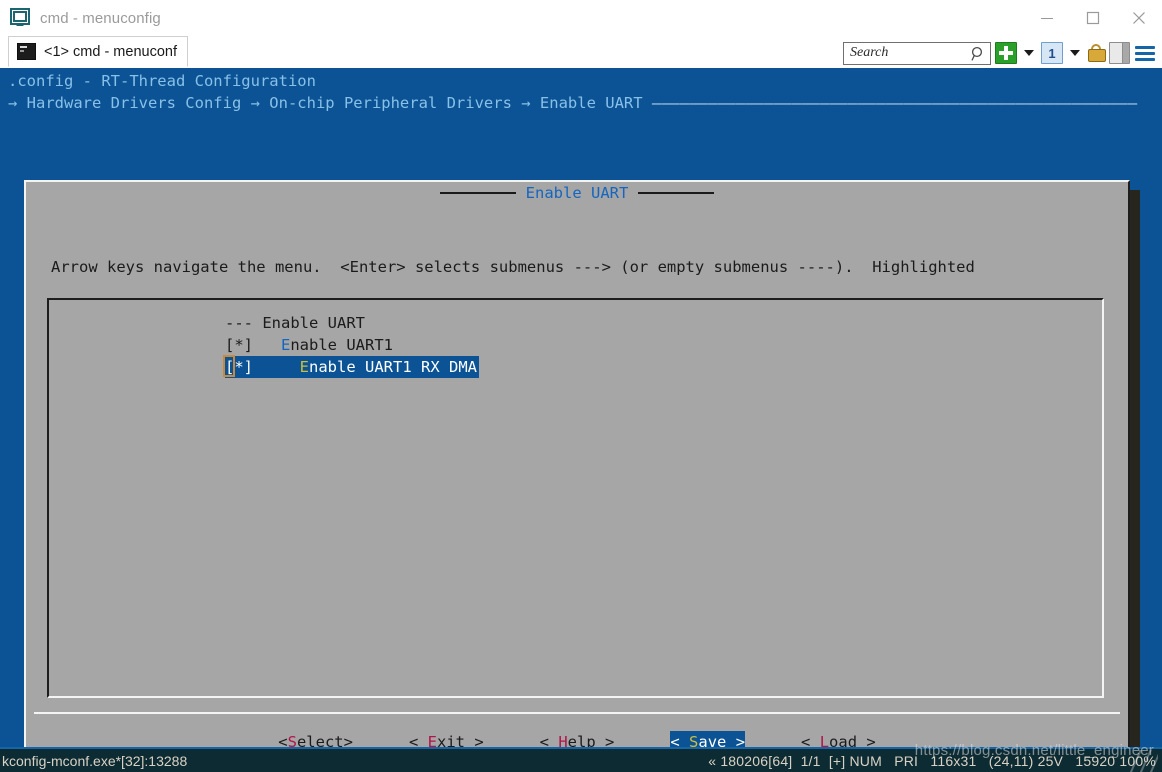  What do you see at coordinates (110, 51) in the screenshot?
I see `tab-label: <1> cmd - menuconf` at bounding box center [110, 51].